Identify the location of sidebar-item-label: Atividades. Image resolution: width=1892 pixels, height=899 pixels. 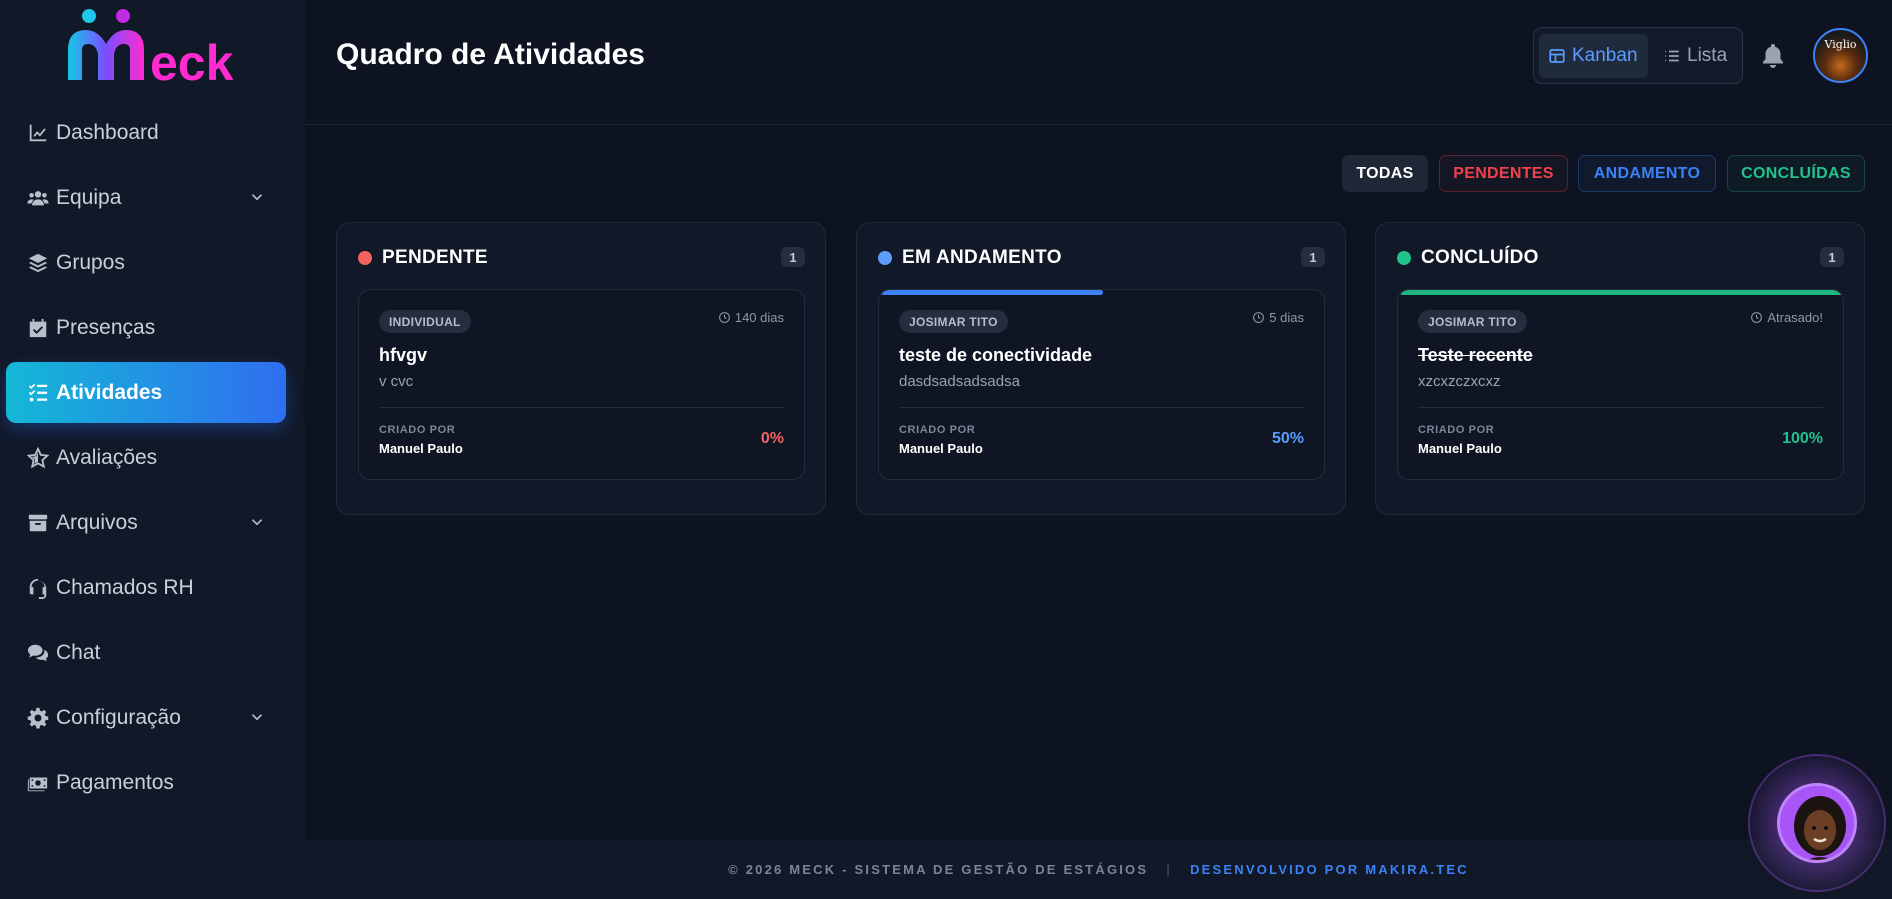
(109, 392).